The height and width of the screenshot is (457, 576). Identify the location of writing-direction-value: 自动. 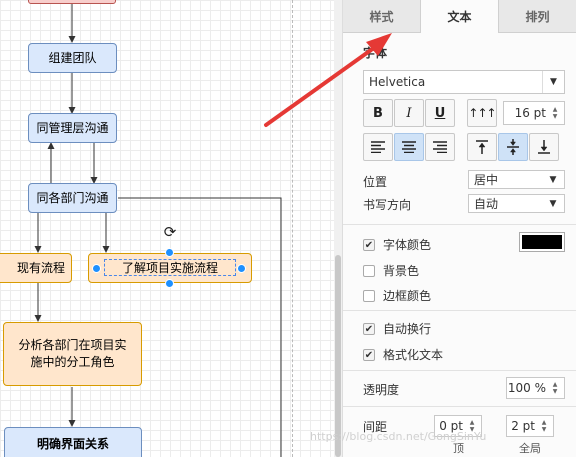
(486, 204).